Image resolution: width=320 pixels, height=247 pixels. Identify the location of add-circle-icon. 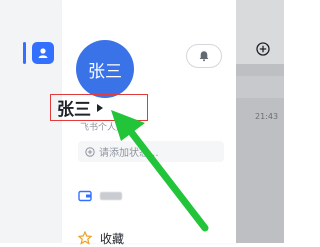
(90, 151).